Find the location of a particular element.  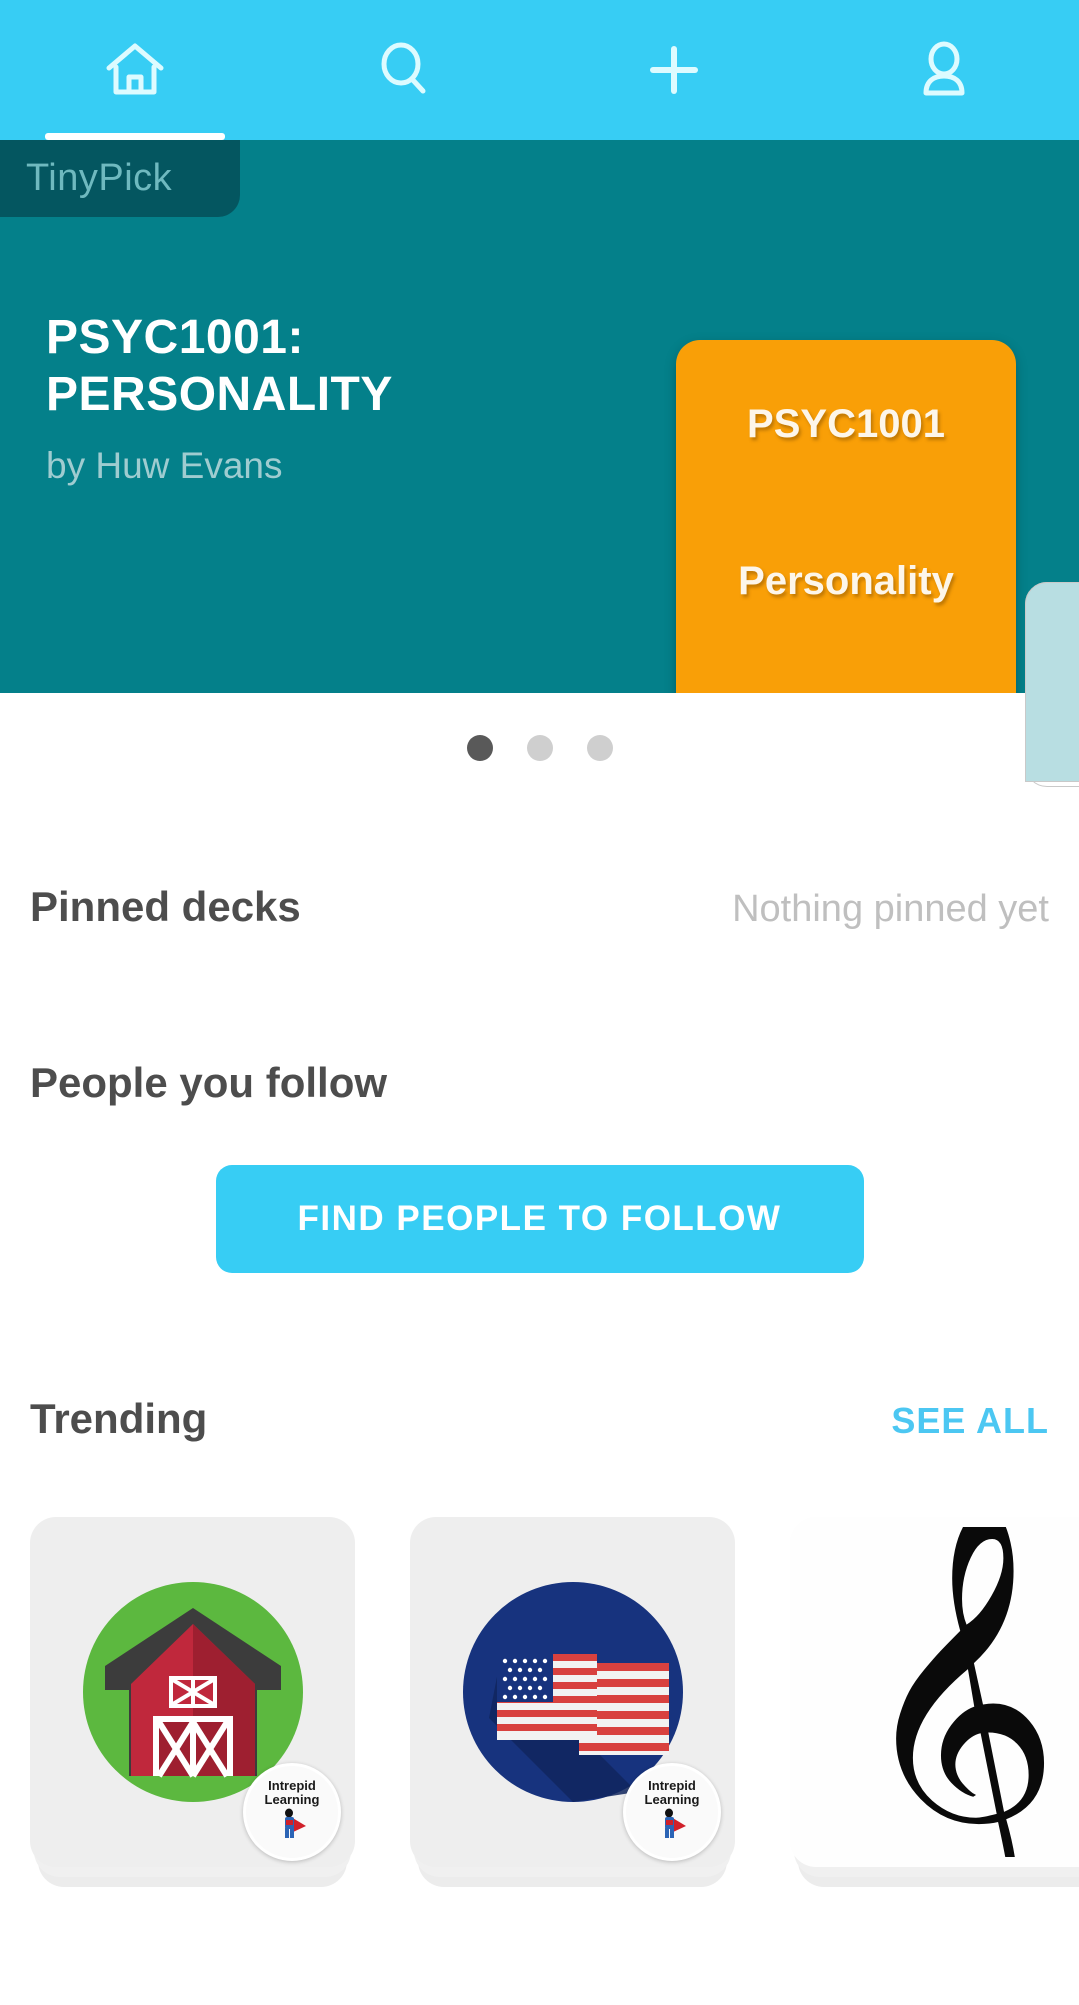

deck-card-front: PSYC1001 Personality is located at coordinates (846, 516).